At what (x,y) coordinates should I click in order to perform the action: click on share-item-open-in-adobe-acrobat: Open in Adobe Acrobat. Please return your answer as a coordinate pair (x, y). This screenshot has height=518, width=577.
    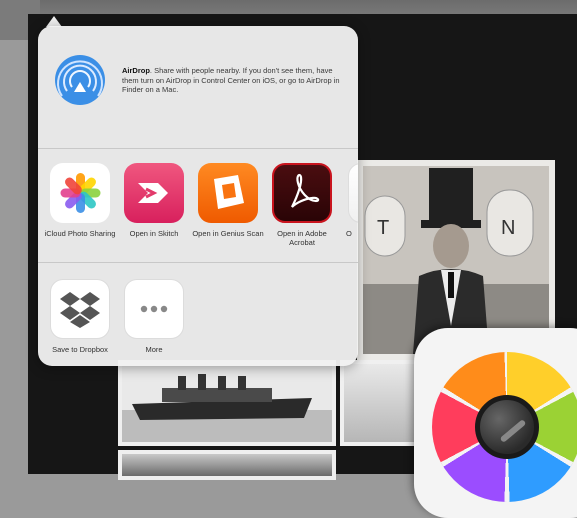
    Looking at the image, I should click on (302, 205).